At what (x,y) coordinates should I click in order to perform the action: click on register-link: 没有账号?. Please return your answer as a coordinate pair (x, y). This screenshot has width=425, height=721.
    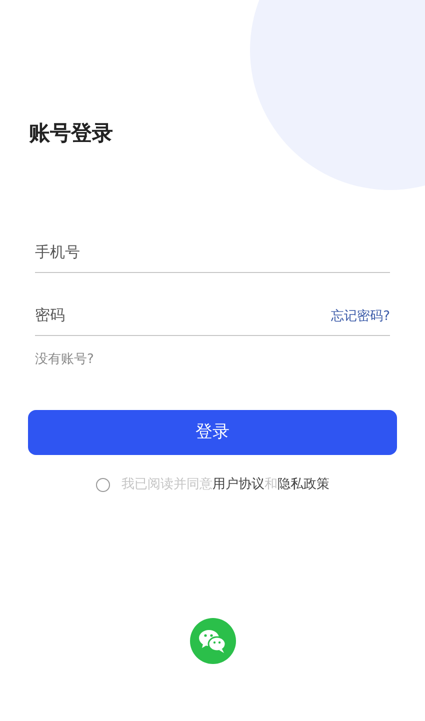
    Looking at the image, I should click on (64, 359).